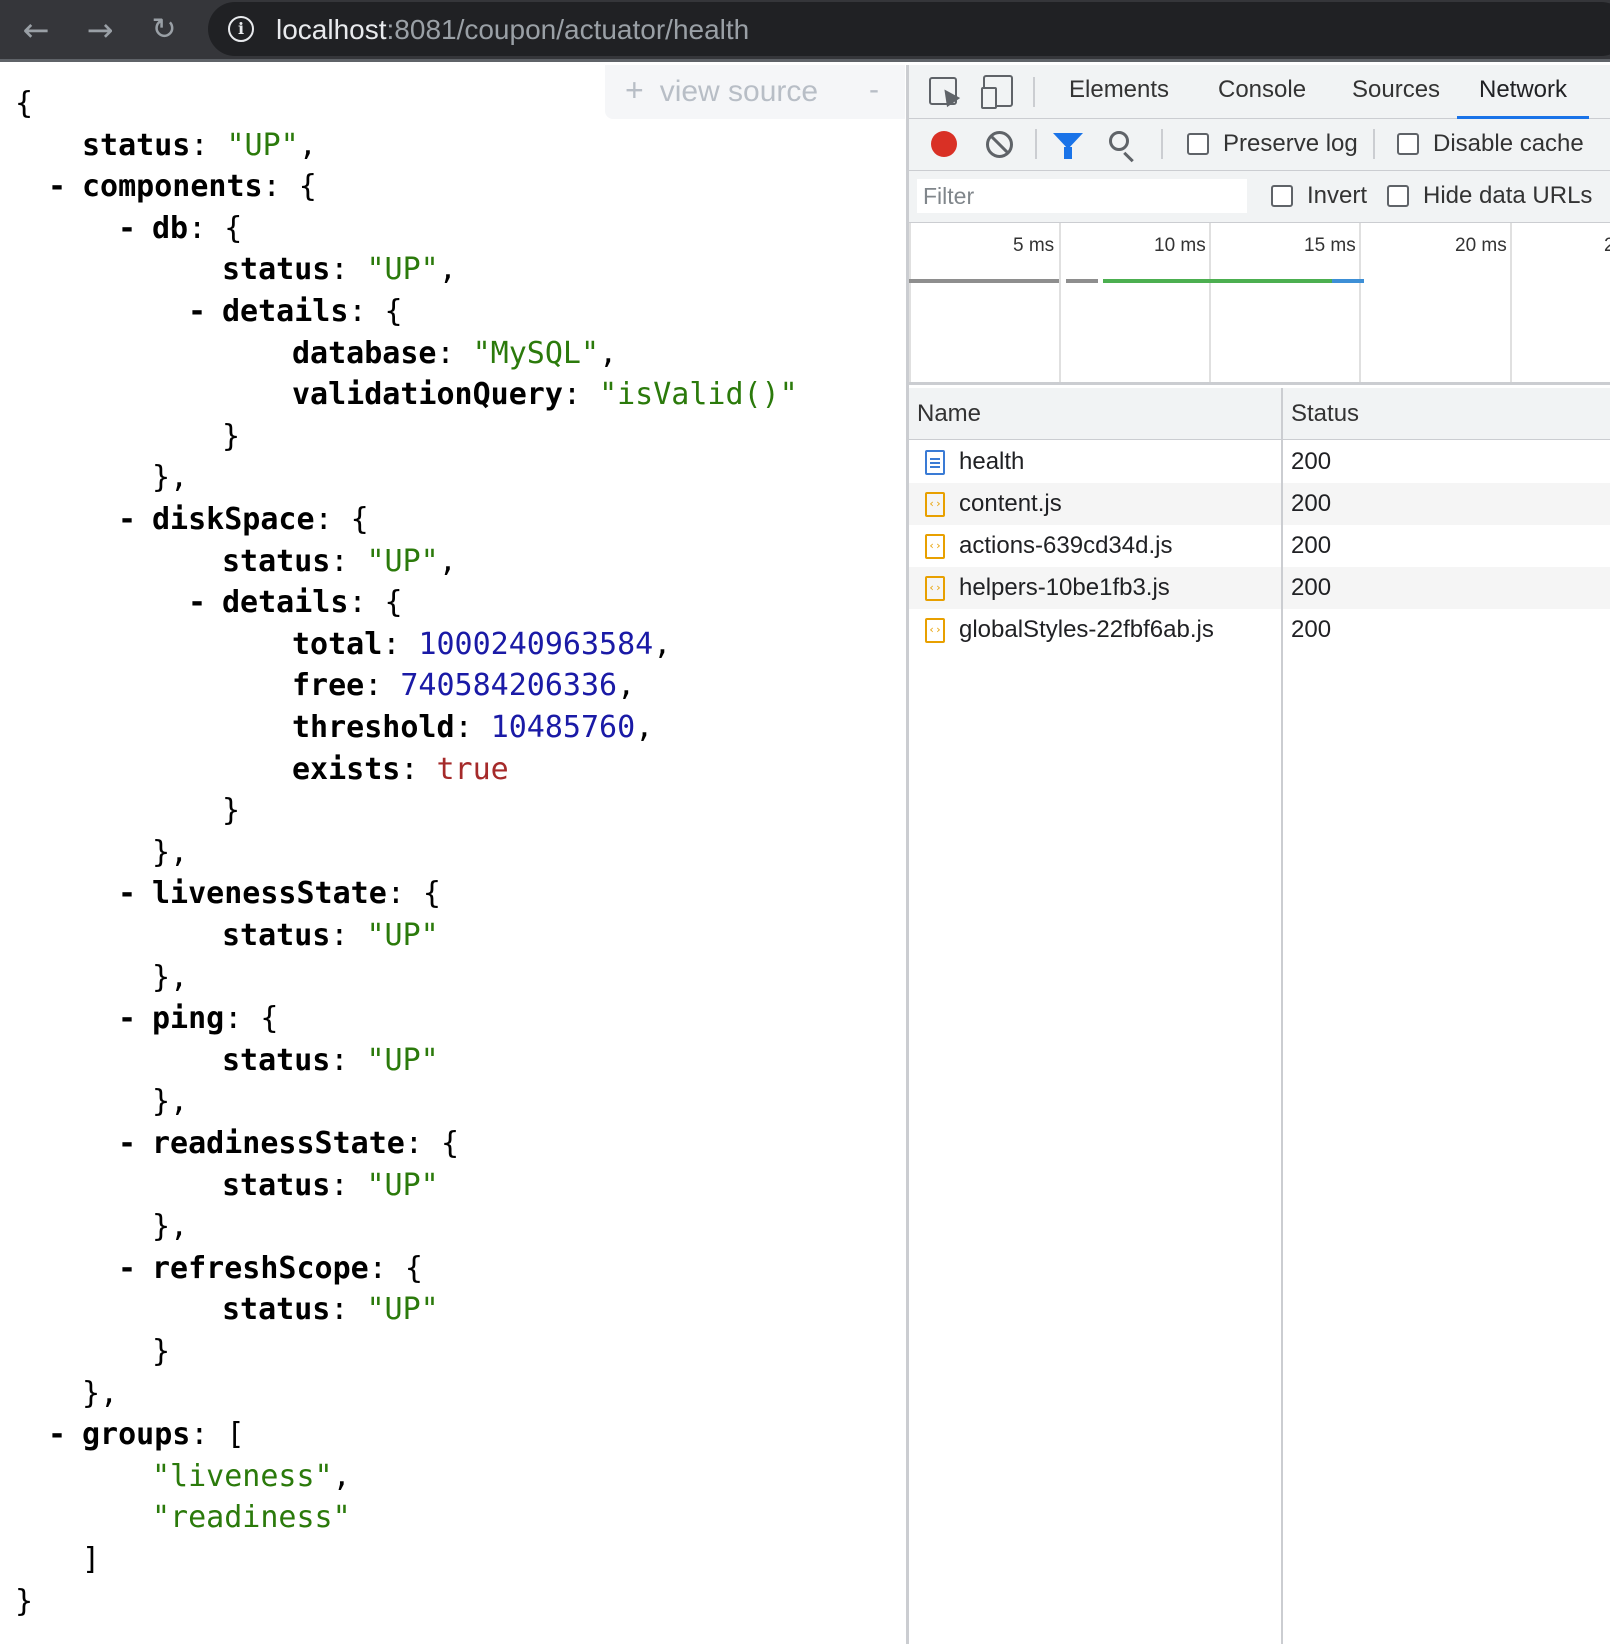 This screenshot has height=1644, width=1610. I want to click on tab-console: Console, so click(1262, 92).